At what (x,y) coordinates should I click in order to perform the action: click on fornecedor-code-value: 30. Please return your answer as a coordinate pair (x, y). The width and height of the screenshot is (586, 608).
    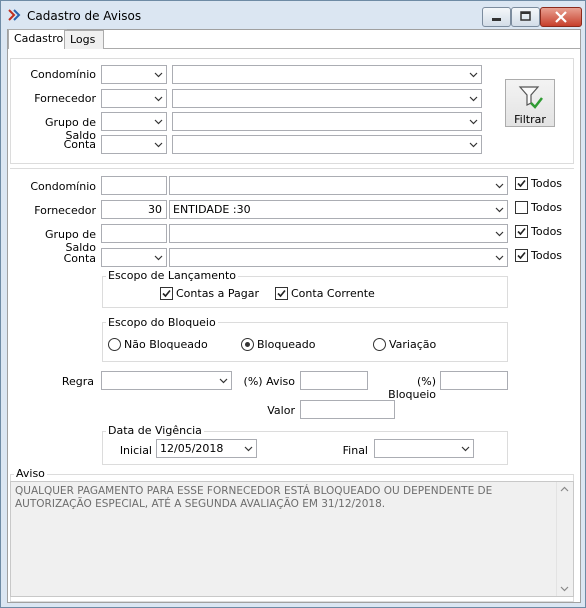
    Looking at the image, I should click on (155, 209).